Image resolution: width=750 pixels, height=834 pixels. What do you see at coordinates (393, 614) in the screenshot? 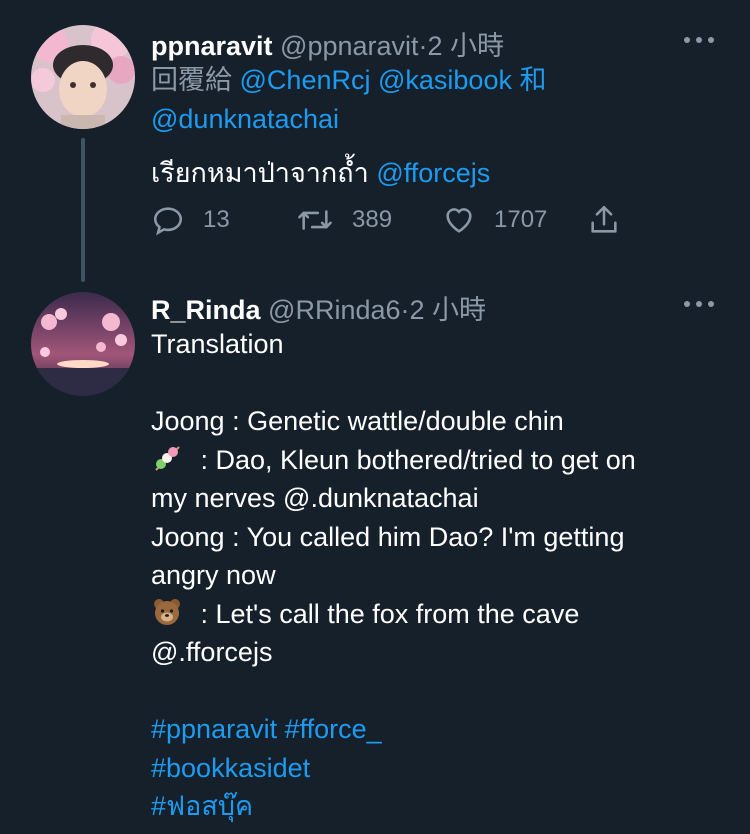
I see `text-line-bear: : Let's call the fox from the cave` at bounding box center [393, 614].